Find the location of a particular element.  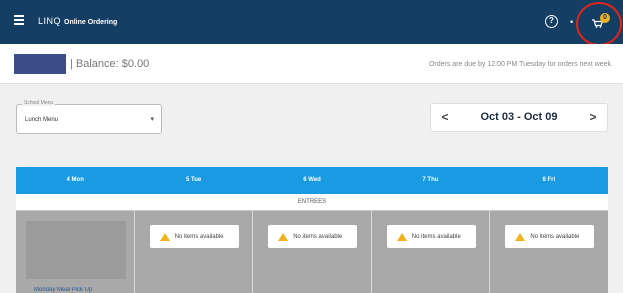

brand-subtitle: Online Ordering is located at coordinates (91, 22).